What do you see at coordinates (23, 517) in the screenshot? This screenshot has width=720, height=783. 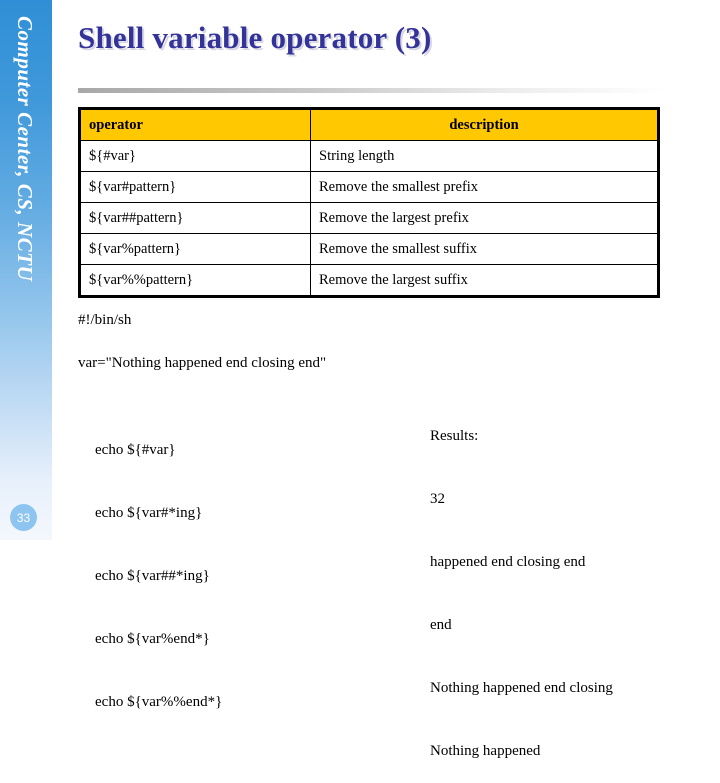 I see `page-number-badge: 33` at bounding box center [23, 517].